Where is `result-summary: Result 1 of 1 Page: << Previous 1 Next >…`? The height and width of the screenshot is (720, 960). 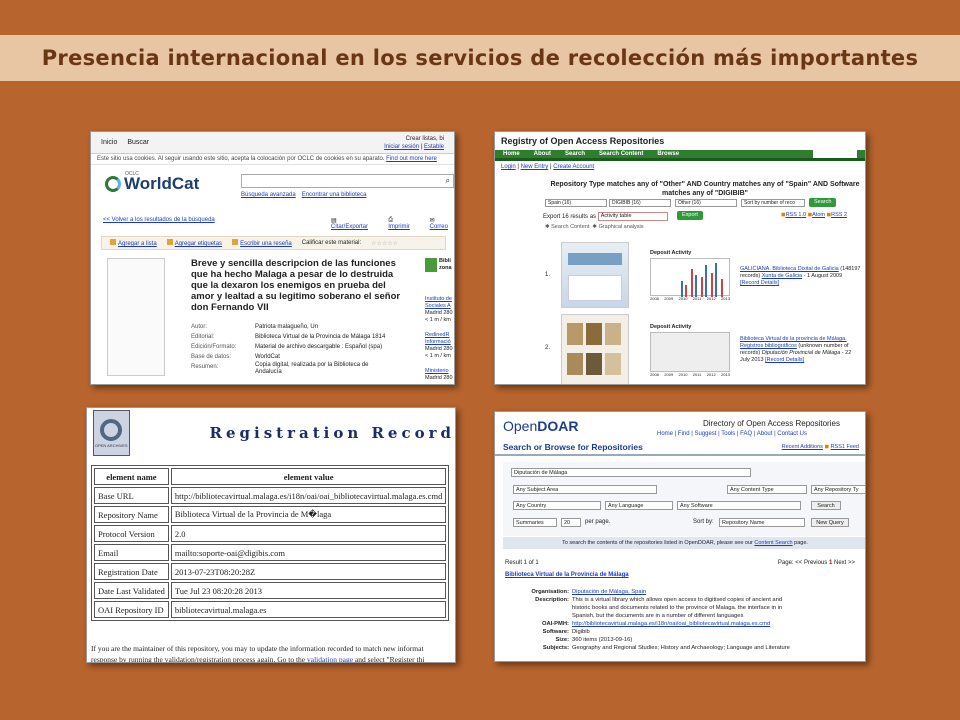
result-summary: Result 1 of 1 Page: << Previous 1 Next >… is located at coordinates (680, 569).